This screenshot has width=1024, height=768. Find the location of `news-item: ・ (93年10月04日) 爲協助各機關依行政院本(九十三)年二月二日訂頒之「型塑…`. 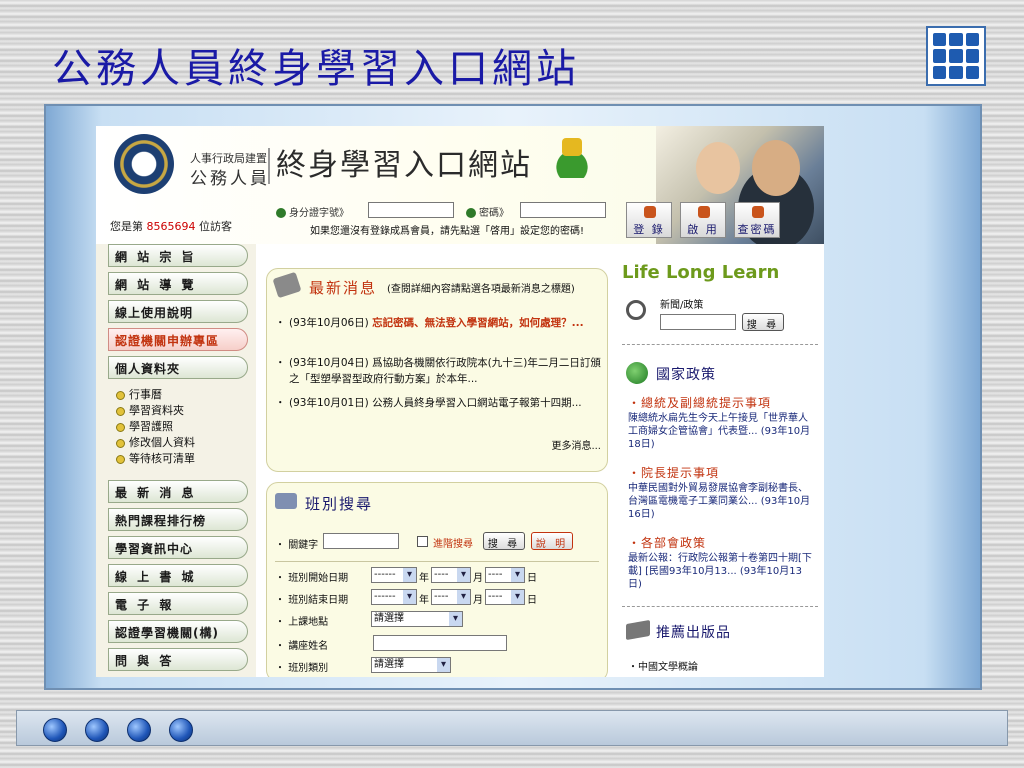

news-item: ・ (93年10月04日) 爲協助各機關依行政院本(九十三)年二月二日訂頒之「型塑… is located at coordinates (438, 371).